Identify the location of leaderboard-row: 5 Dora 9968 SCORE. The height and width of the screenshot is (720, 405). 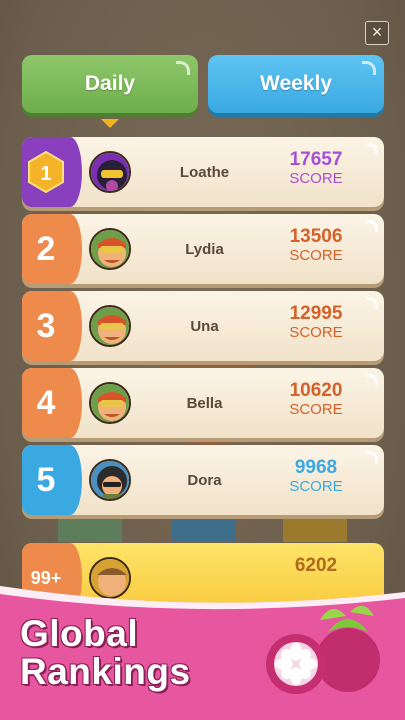
(203, 480).